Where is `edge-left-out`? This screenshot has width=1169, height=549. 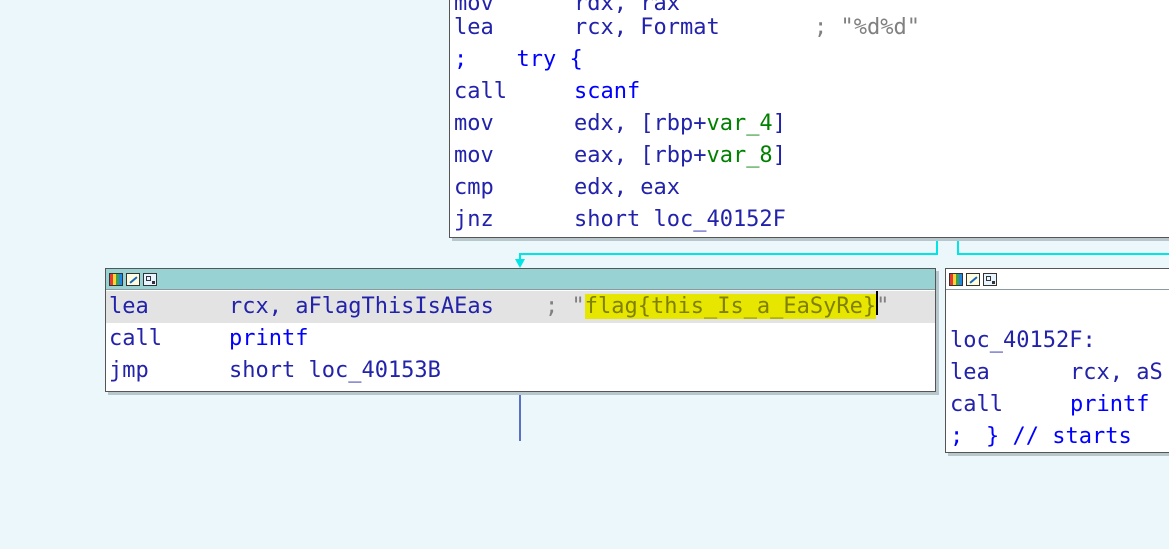
edge-left-out is located at coordinates (520, 416).